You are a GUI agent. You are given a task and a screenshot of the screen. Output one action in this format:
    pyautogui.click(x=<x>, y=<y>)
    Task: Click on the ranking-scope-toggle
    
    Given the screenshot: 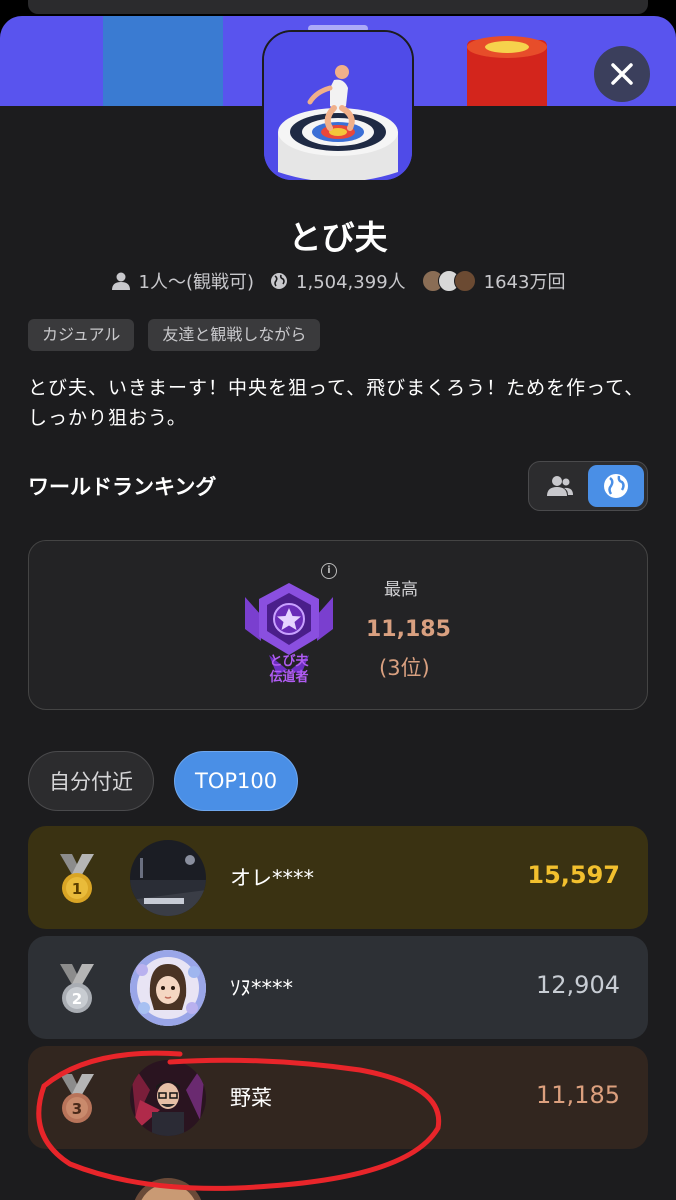 What is the action you would take?
    pyautogui.click(x=588, y=486)
    